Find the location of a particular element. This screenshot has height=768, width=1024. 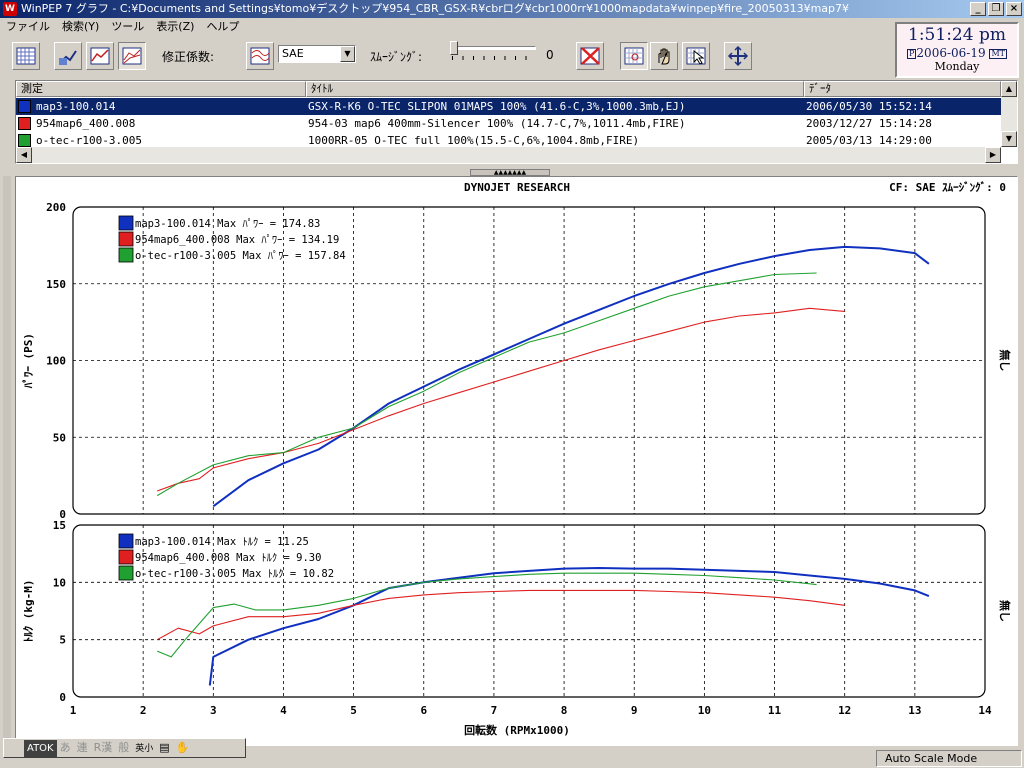

toolbar: 修正係数: ｽﾑｰｼﾞﾝｸﾞ: 0 is located at coordinates (446, 57).